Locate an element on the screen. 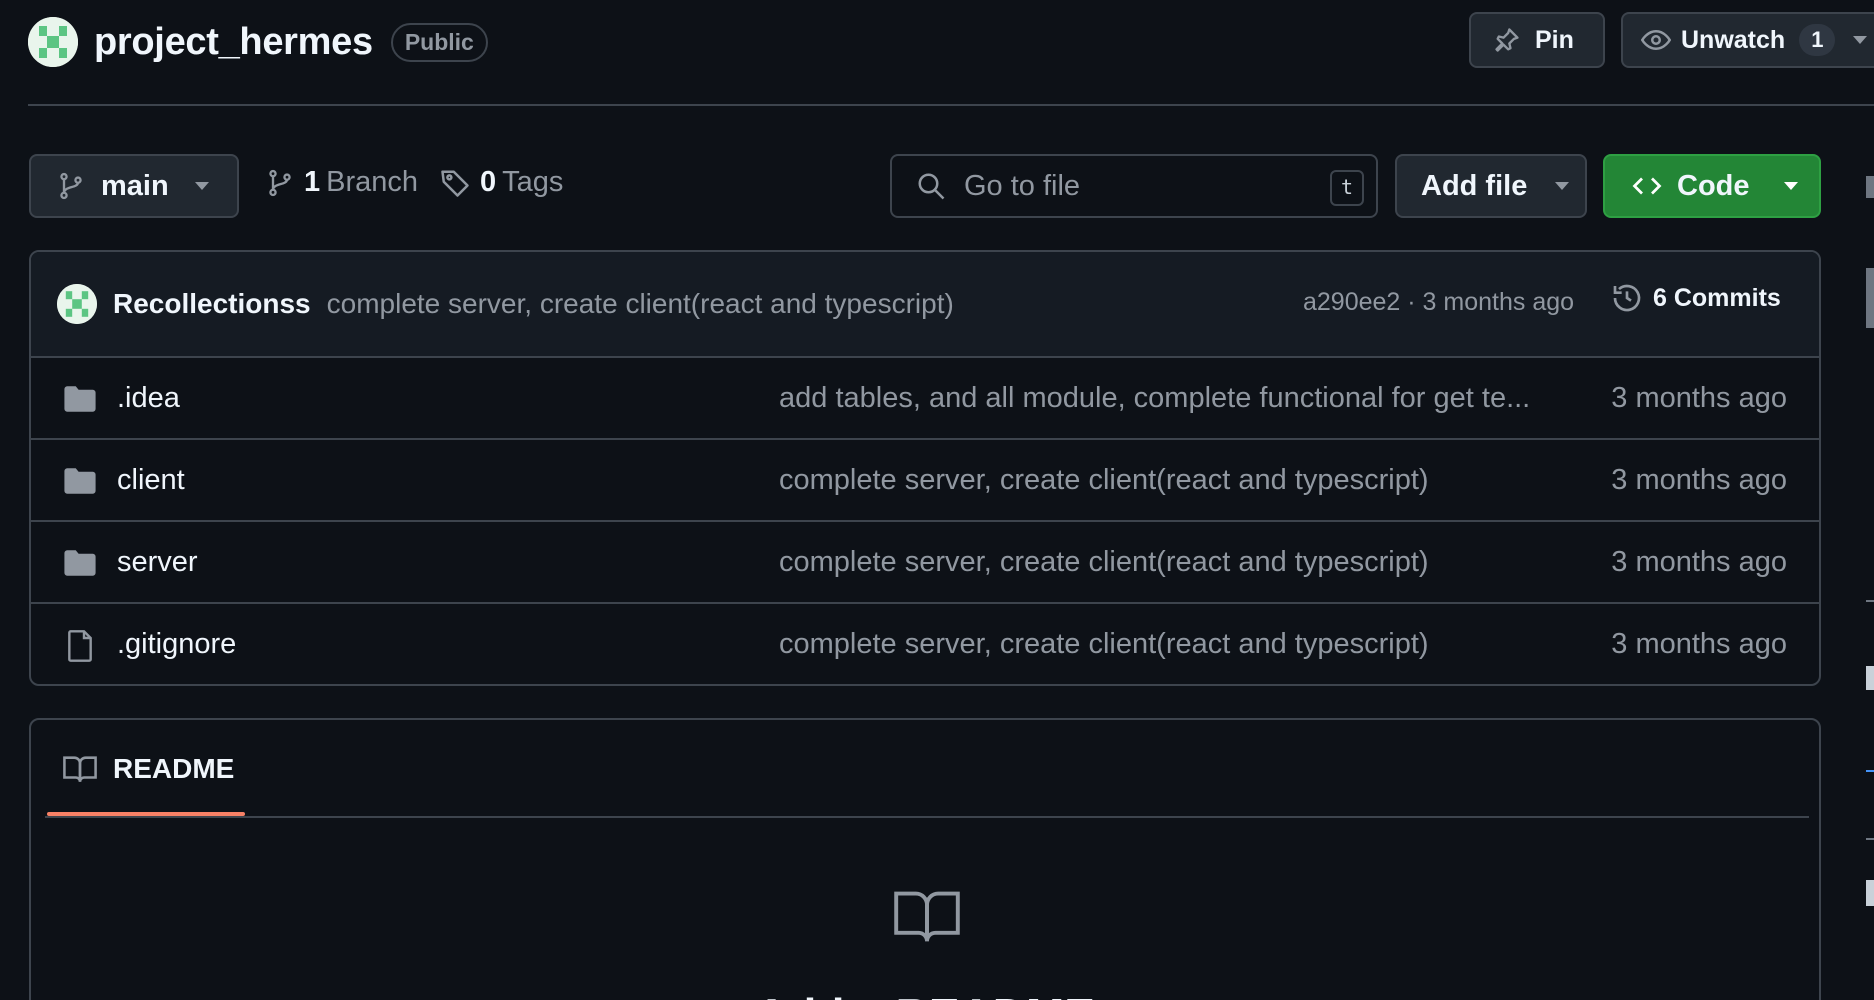 This screenshot has height=1000, width=1874. author-avatar is located at coordinates (77, 304).